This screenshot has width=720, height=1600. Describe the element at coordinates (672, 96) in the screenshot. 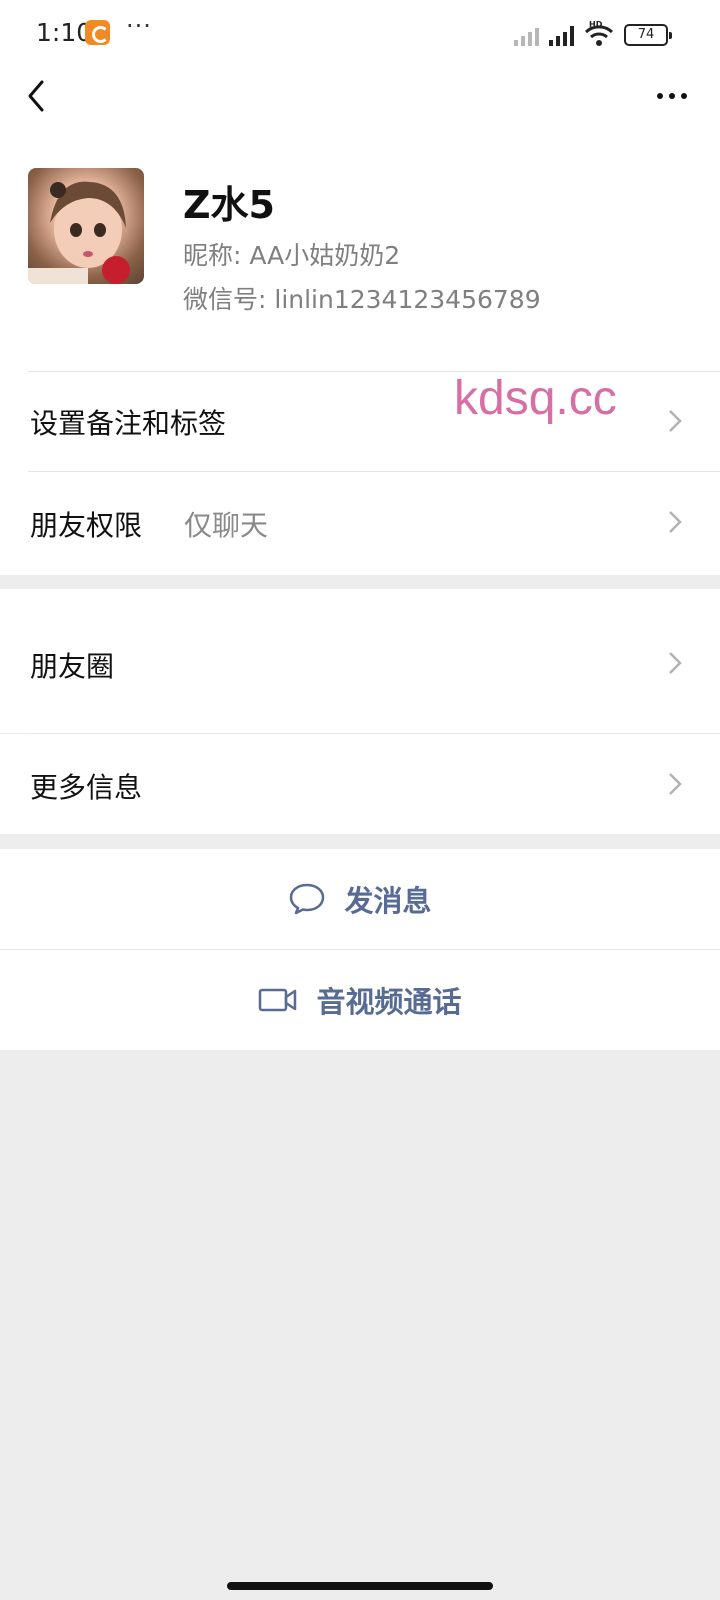

I see `more-dots-icon` at that location.